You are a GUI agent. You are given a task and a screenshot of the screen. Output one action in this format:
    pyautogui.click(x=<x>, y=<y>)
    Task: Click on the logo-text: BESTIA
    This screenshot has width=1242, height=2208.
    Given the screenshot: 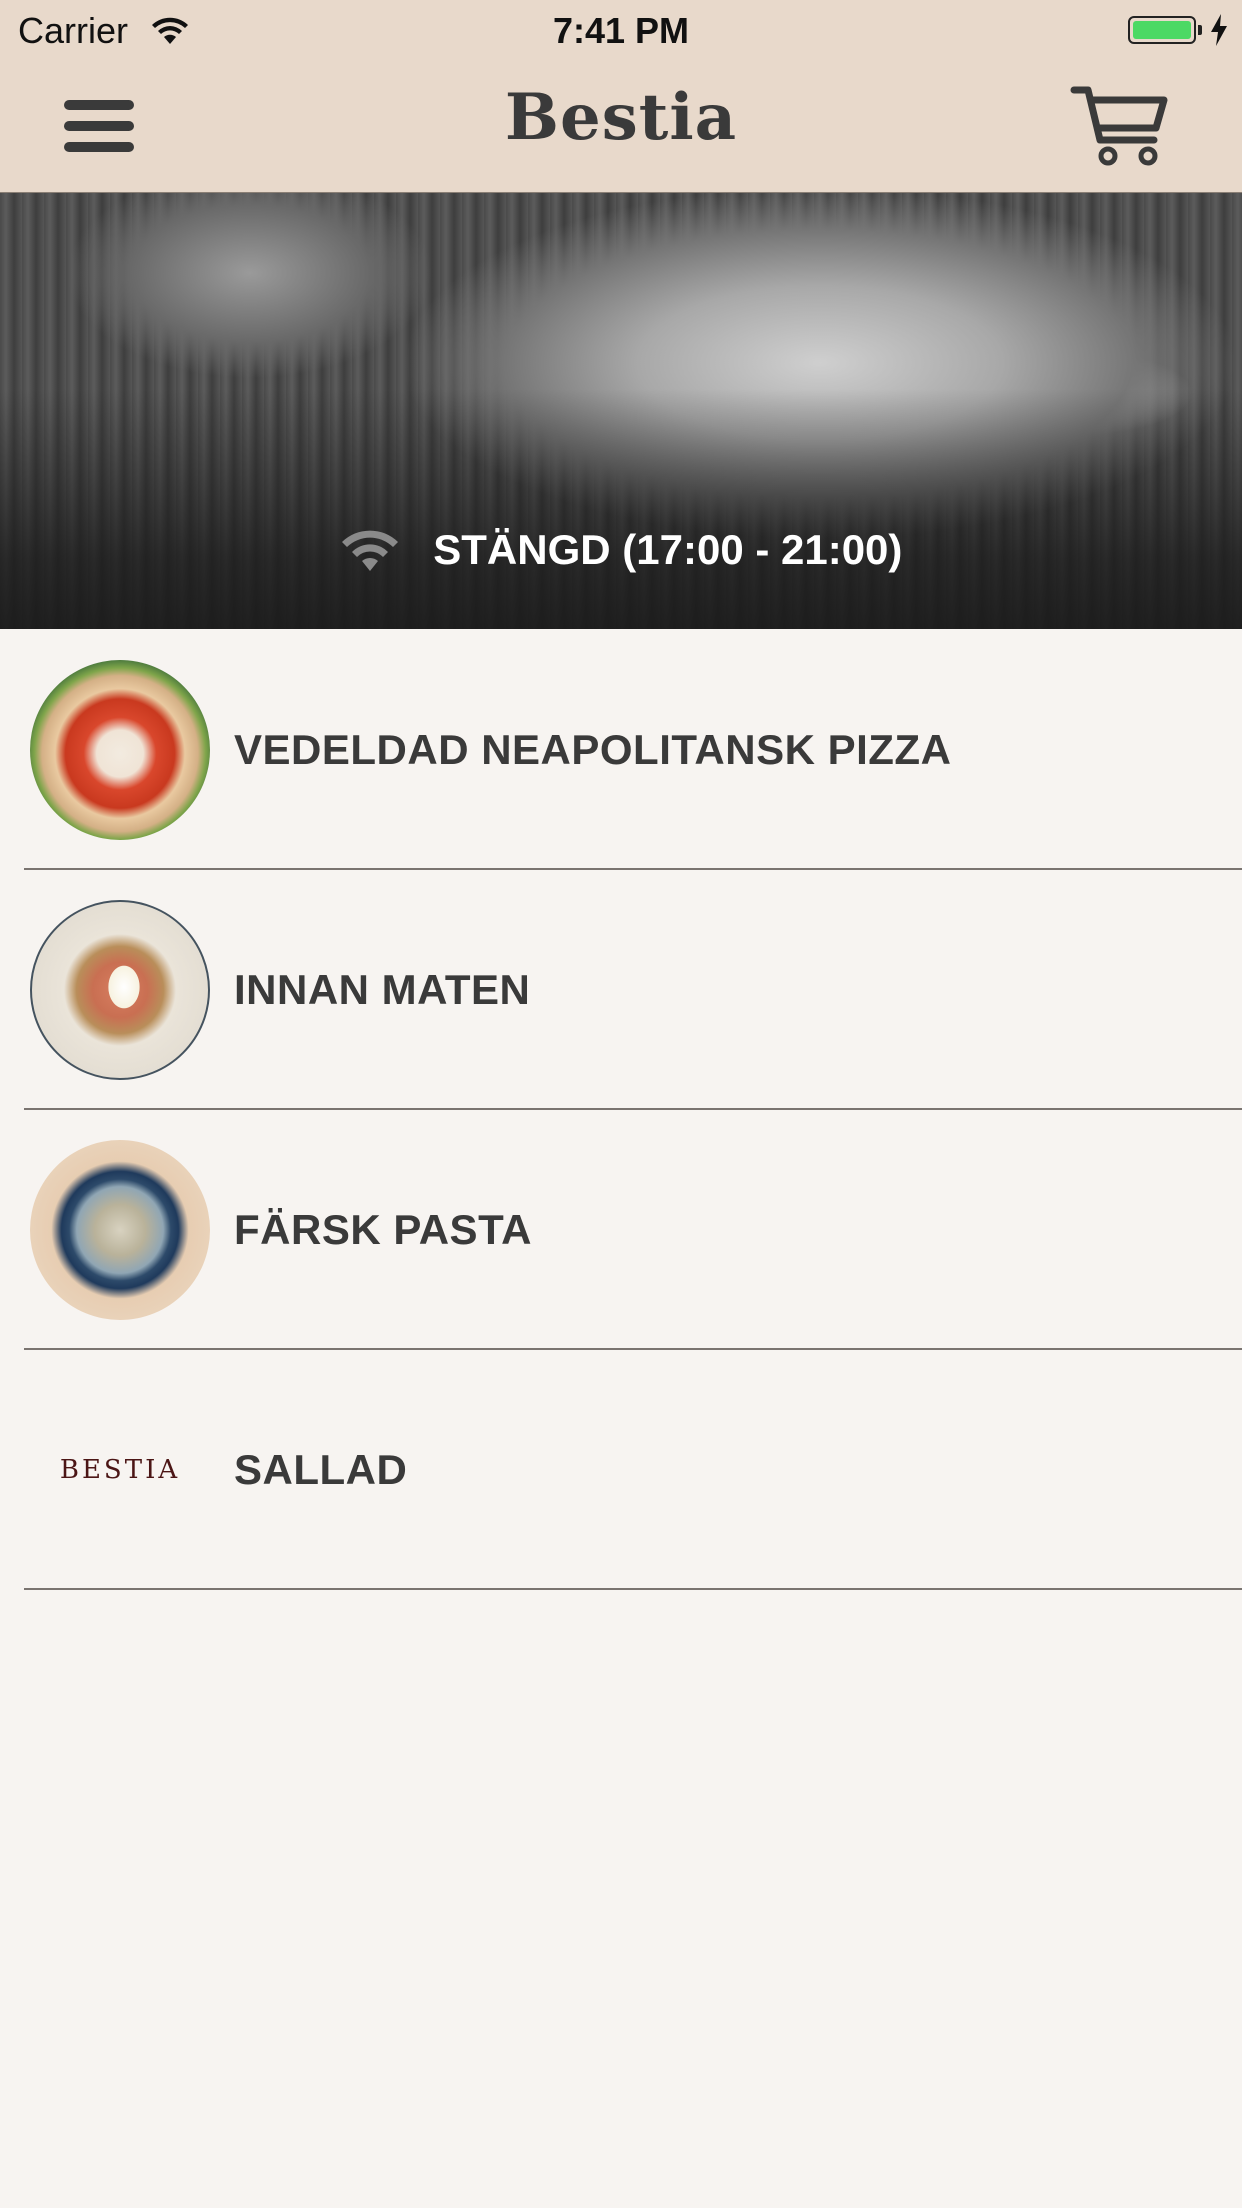 What is the action you would take?
    pyautogui.click(x=120, y=1470)
    